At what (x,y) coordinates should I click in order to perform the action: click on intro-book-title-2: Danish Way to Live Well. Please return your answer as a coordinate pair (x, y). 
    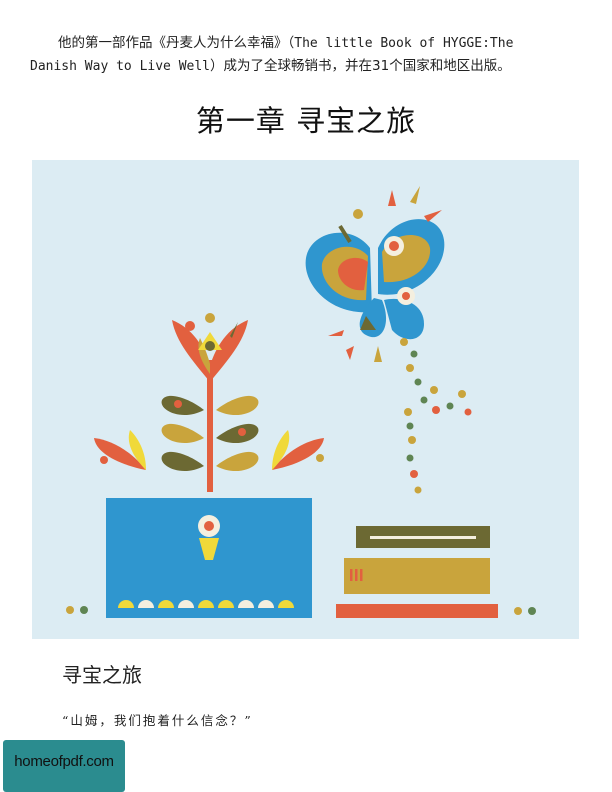
    Looking at the image, I should click on (120, 66).